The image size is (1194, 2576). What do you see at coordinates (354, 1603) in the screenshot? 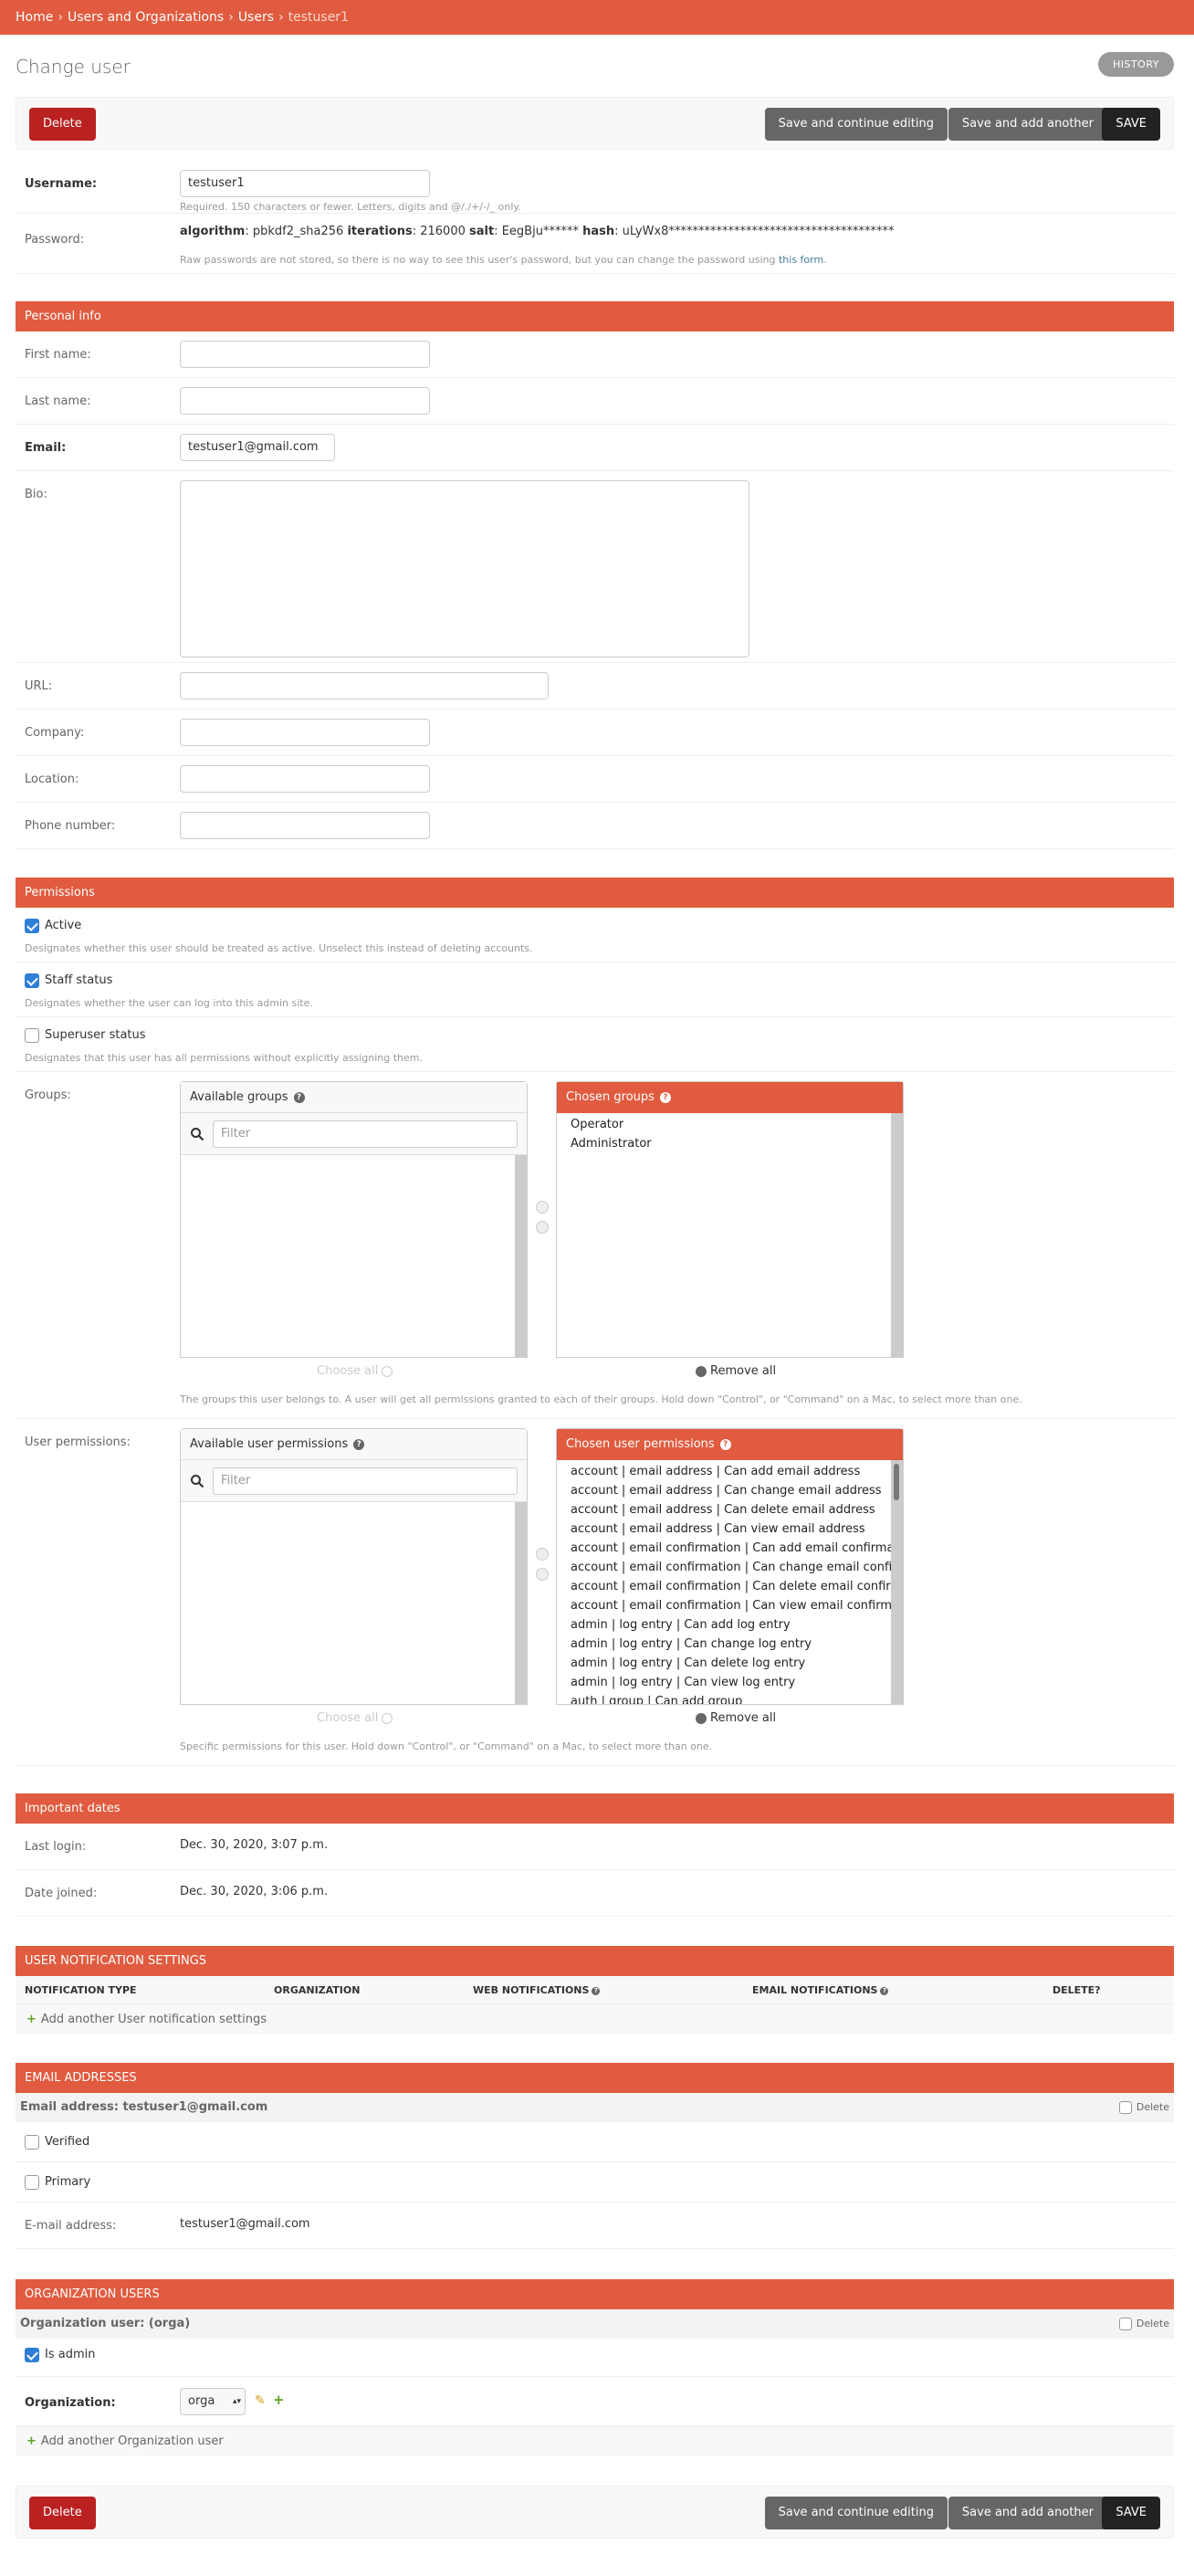
I see `available-permissions-list` at bounding box center [354, 1603].